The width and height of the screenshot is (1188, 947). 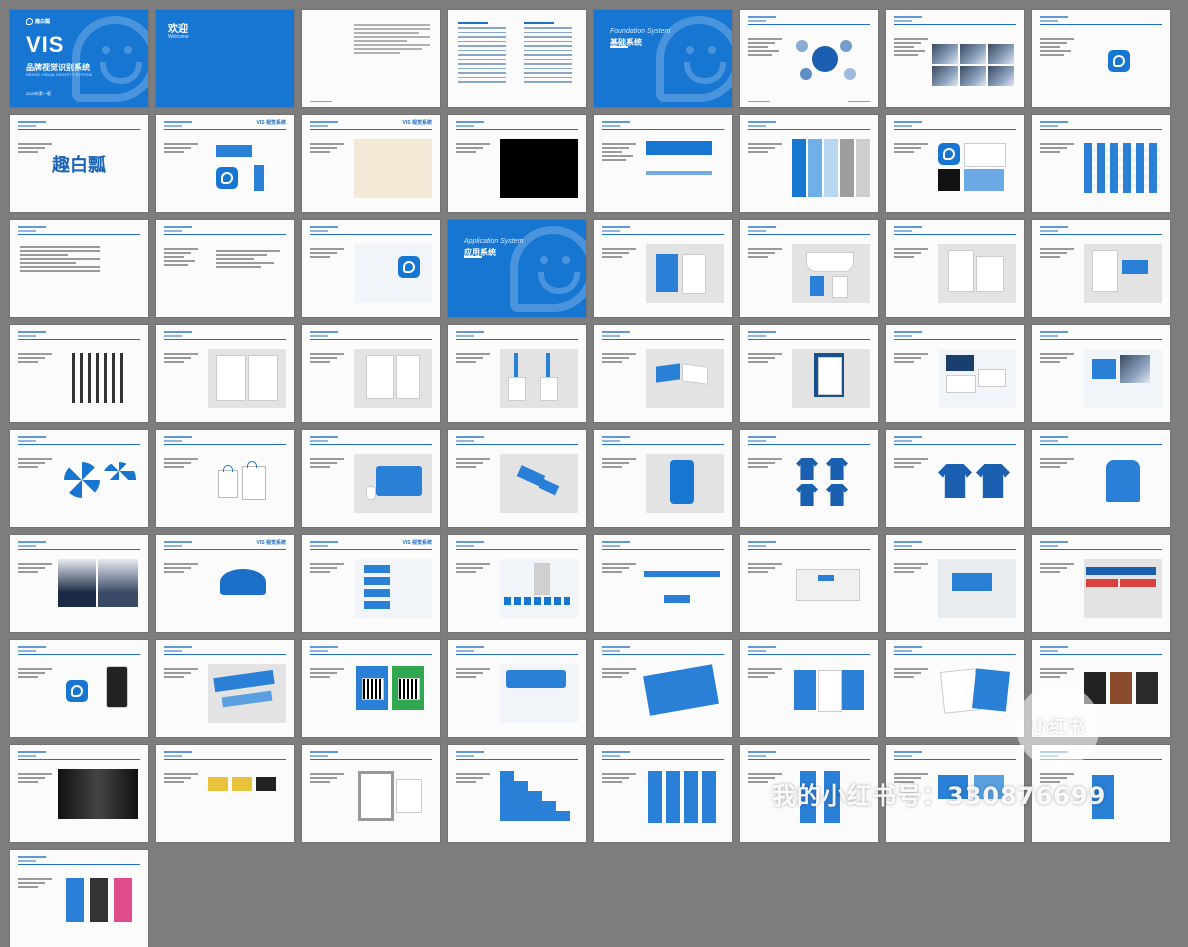 What do you see at coordinates (809, 583) in the screenshot?
I see `storefront-page` at bounding box center [809, 583].